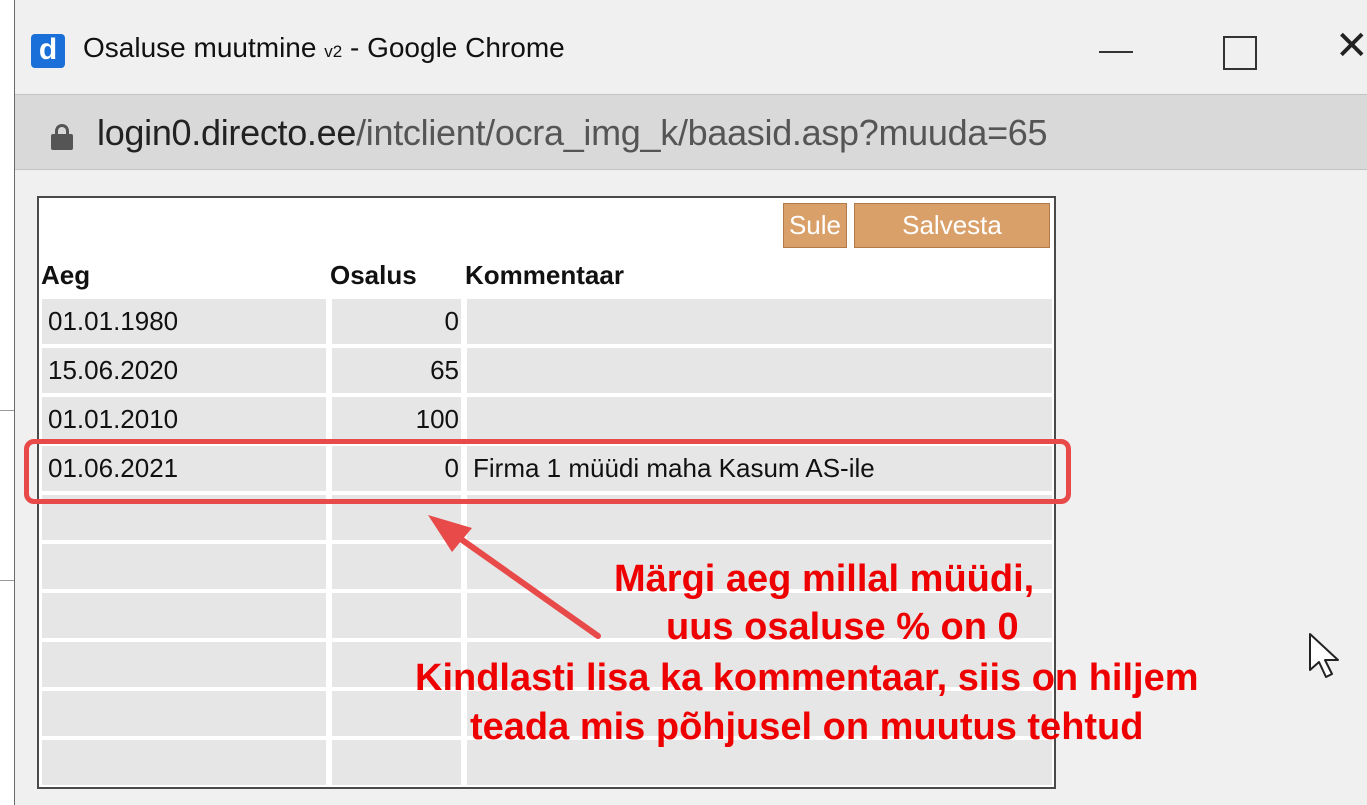  What do you see at coordinates (227, 132) in the screenshot?
I see `url-host: login0.directo.ee` at bounding box center [227, 132].